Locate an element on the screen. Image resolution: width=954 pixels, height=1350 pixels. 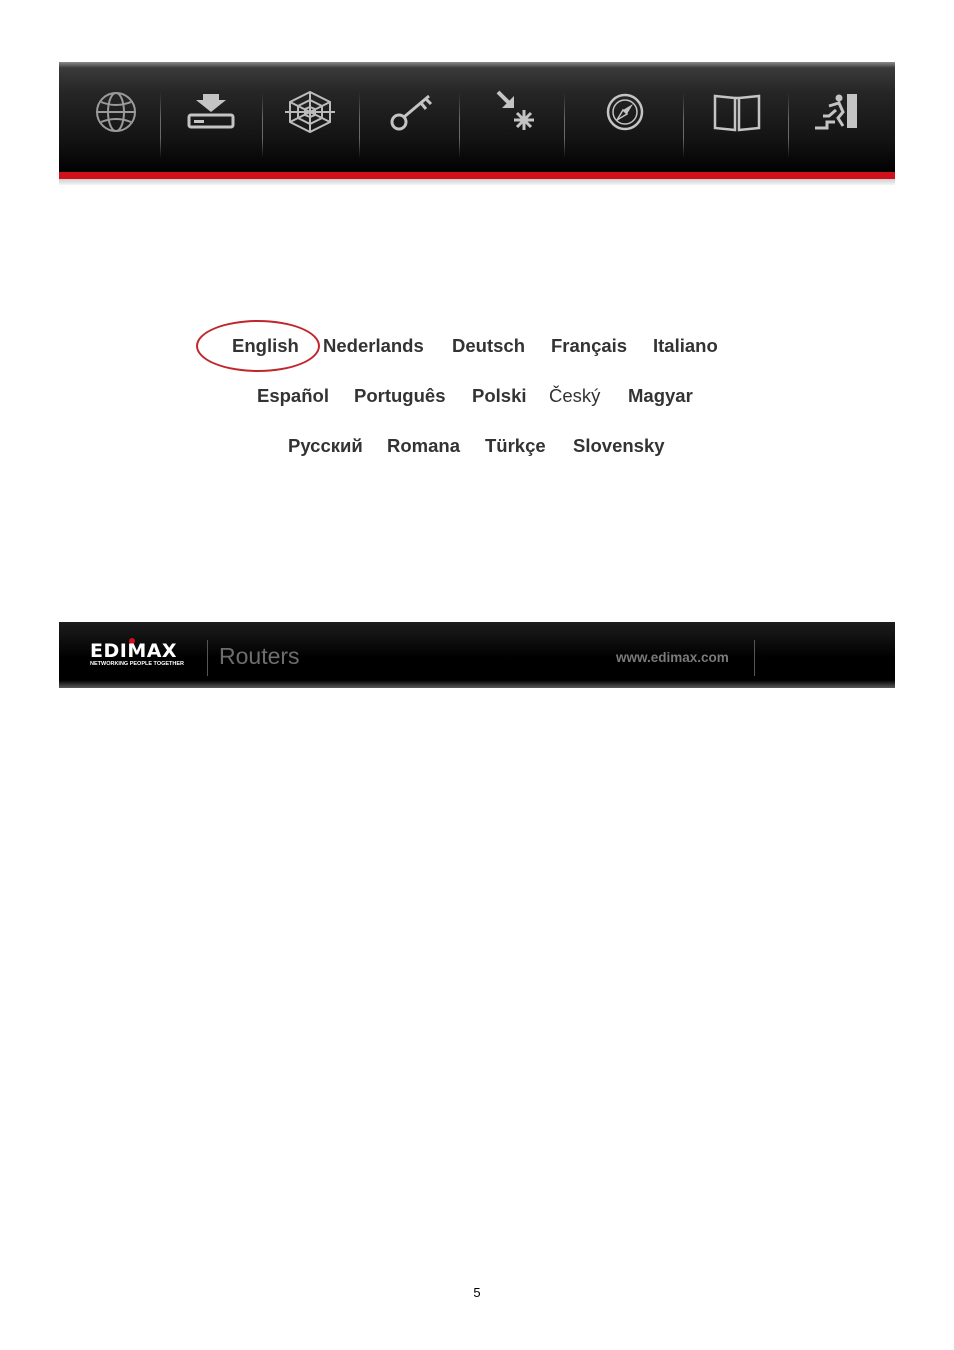
top-navigation-bar is located at coordinates (477, 118).